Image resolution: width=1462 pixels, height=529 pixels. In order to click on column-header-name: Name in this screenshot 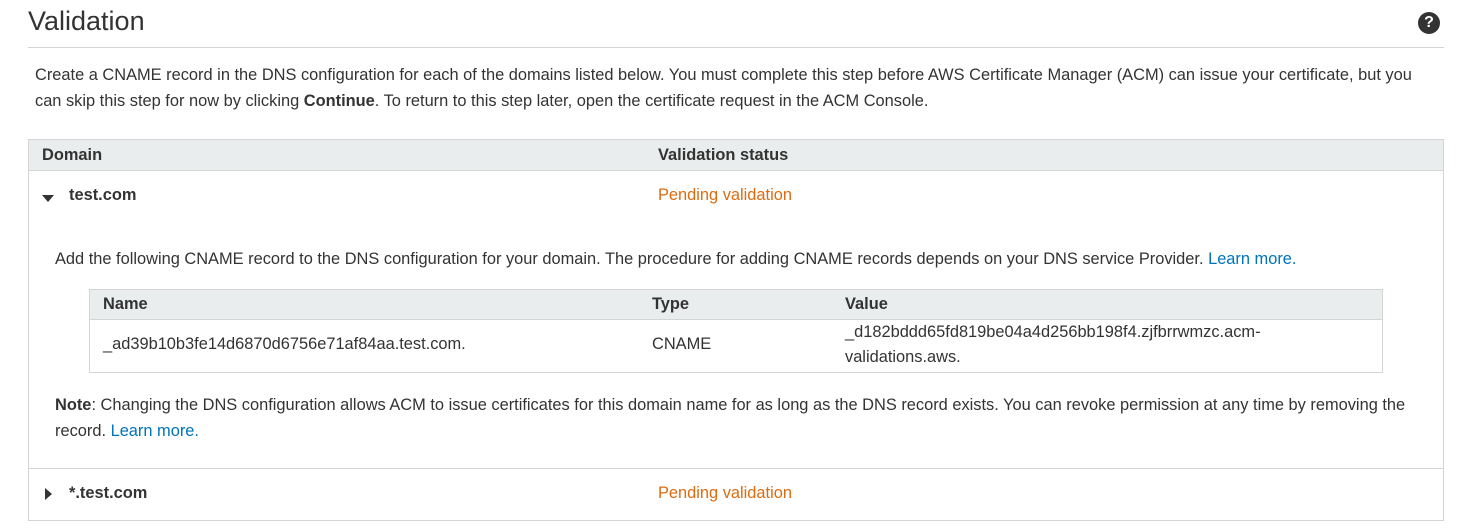, I will do `click(125, 304)`.